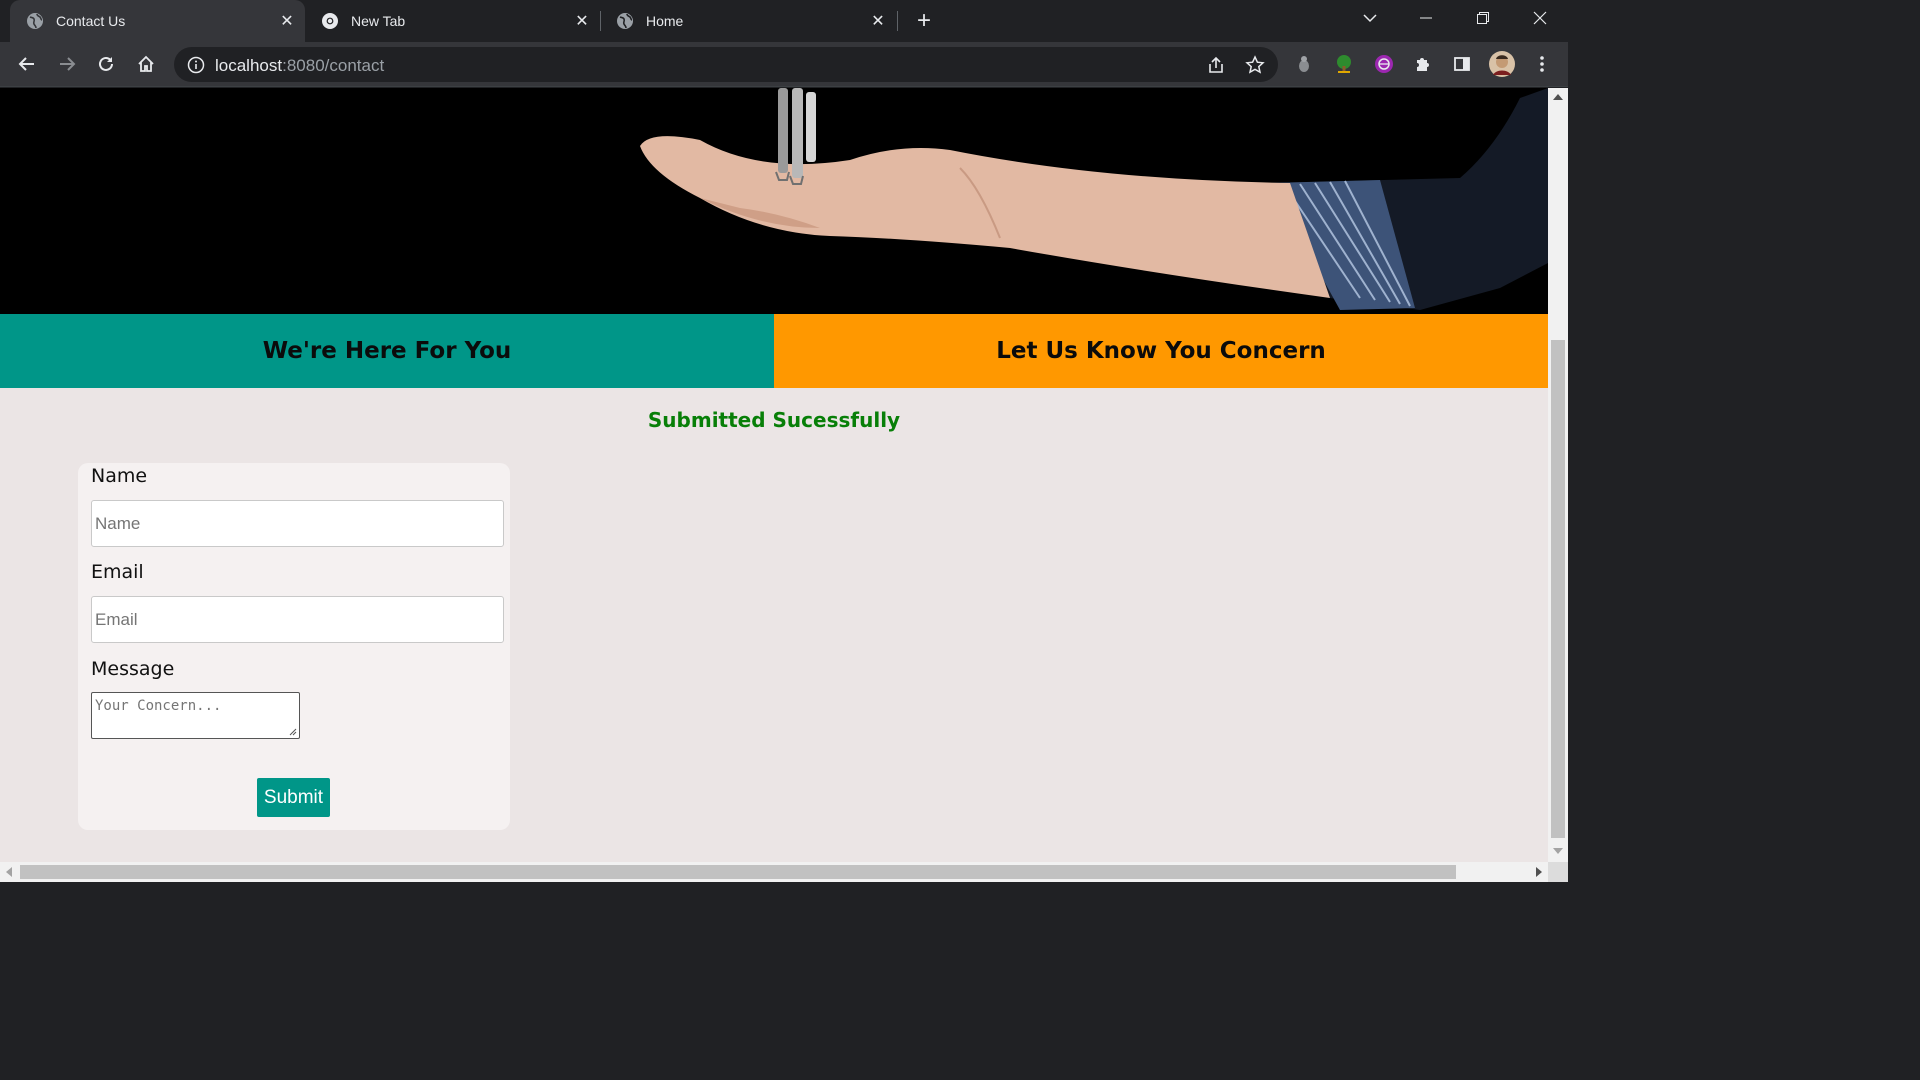 The image size is (1920, 1080). Describe the element at coordinates (146, 64) in the screenshot. I see `home-icon` at that location.